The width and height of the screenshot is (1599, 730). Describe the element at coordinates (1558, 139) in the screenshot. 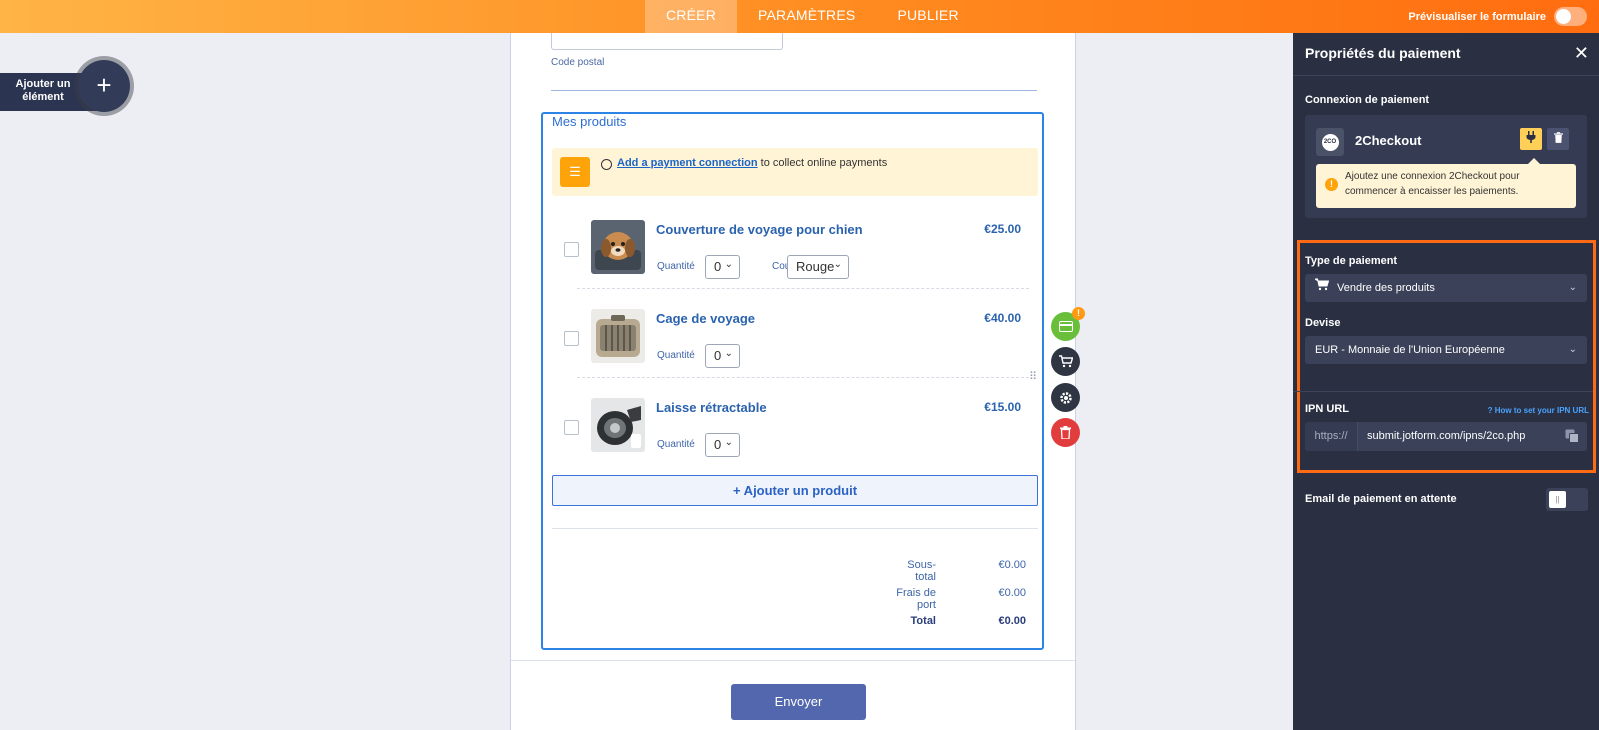

I see `remove-connection-button` at that location.